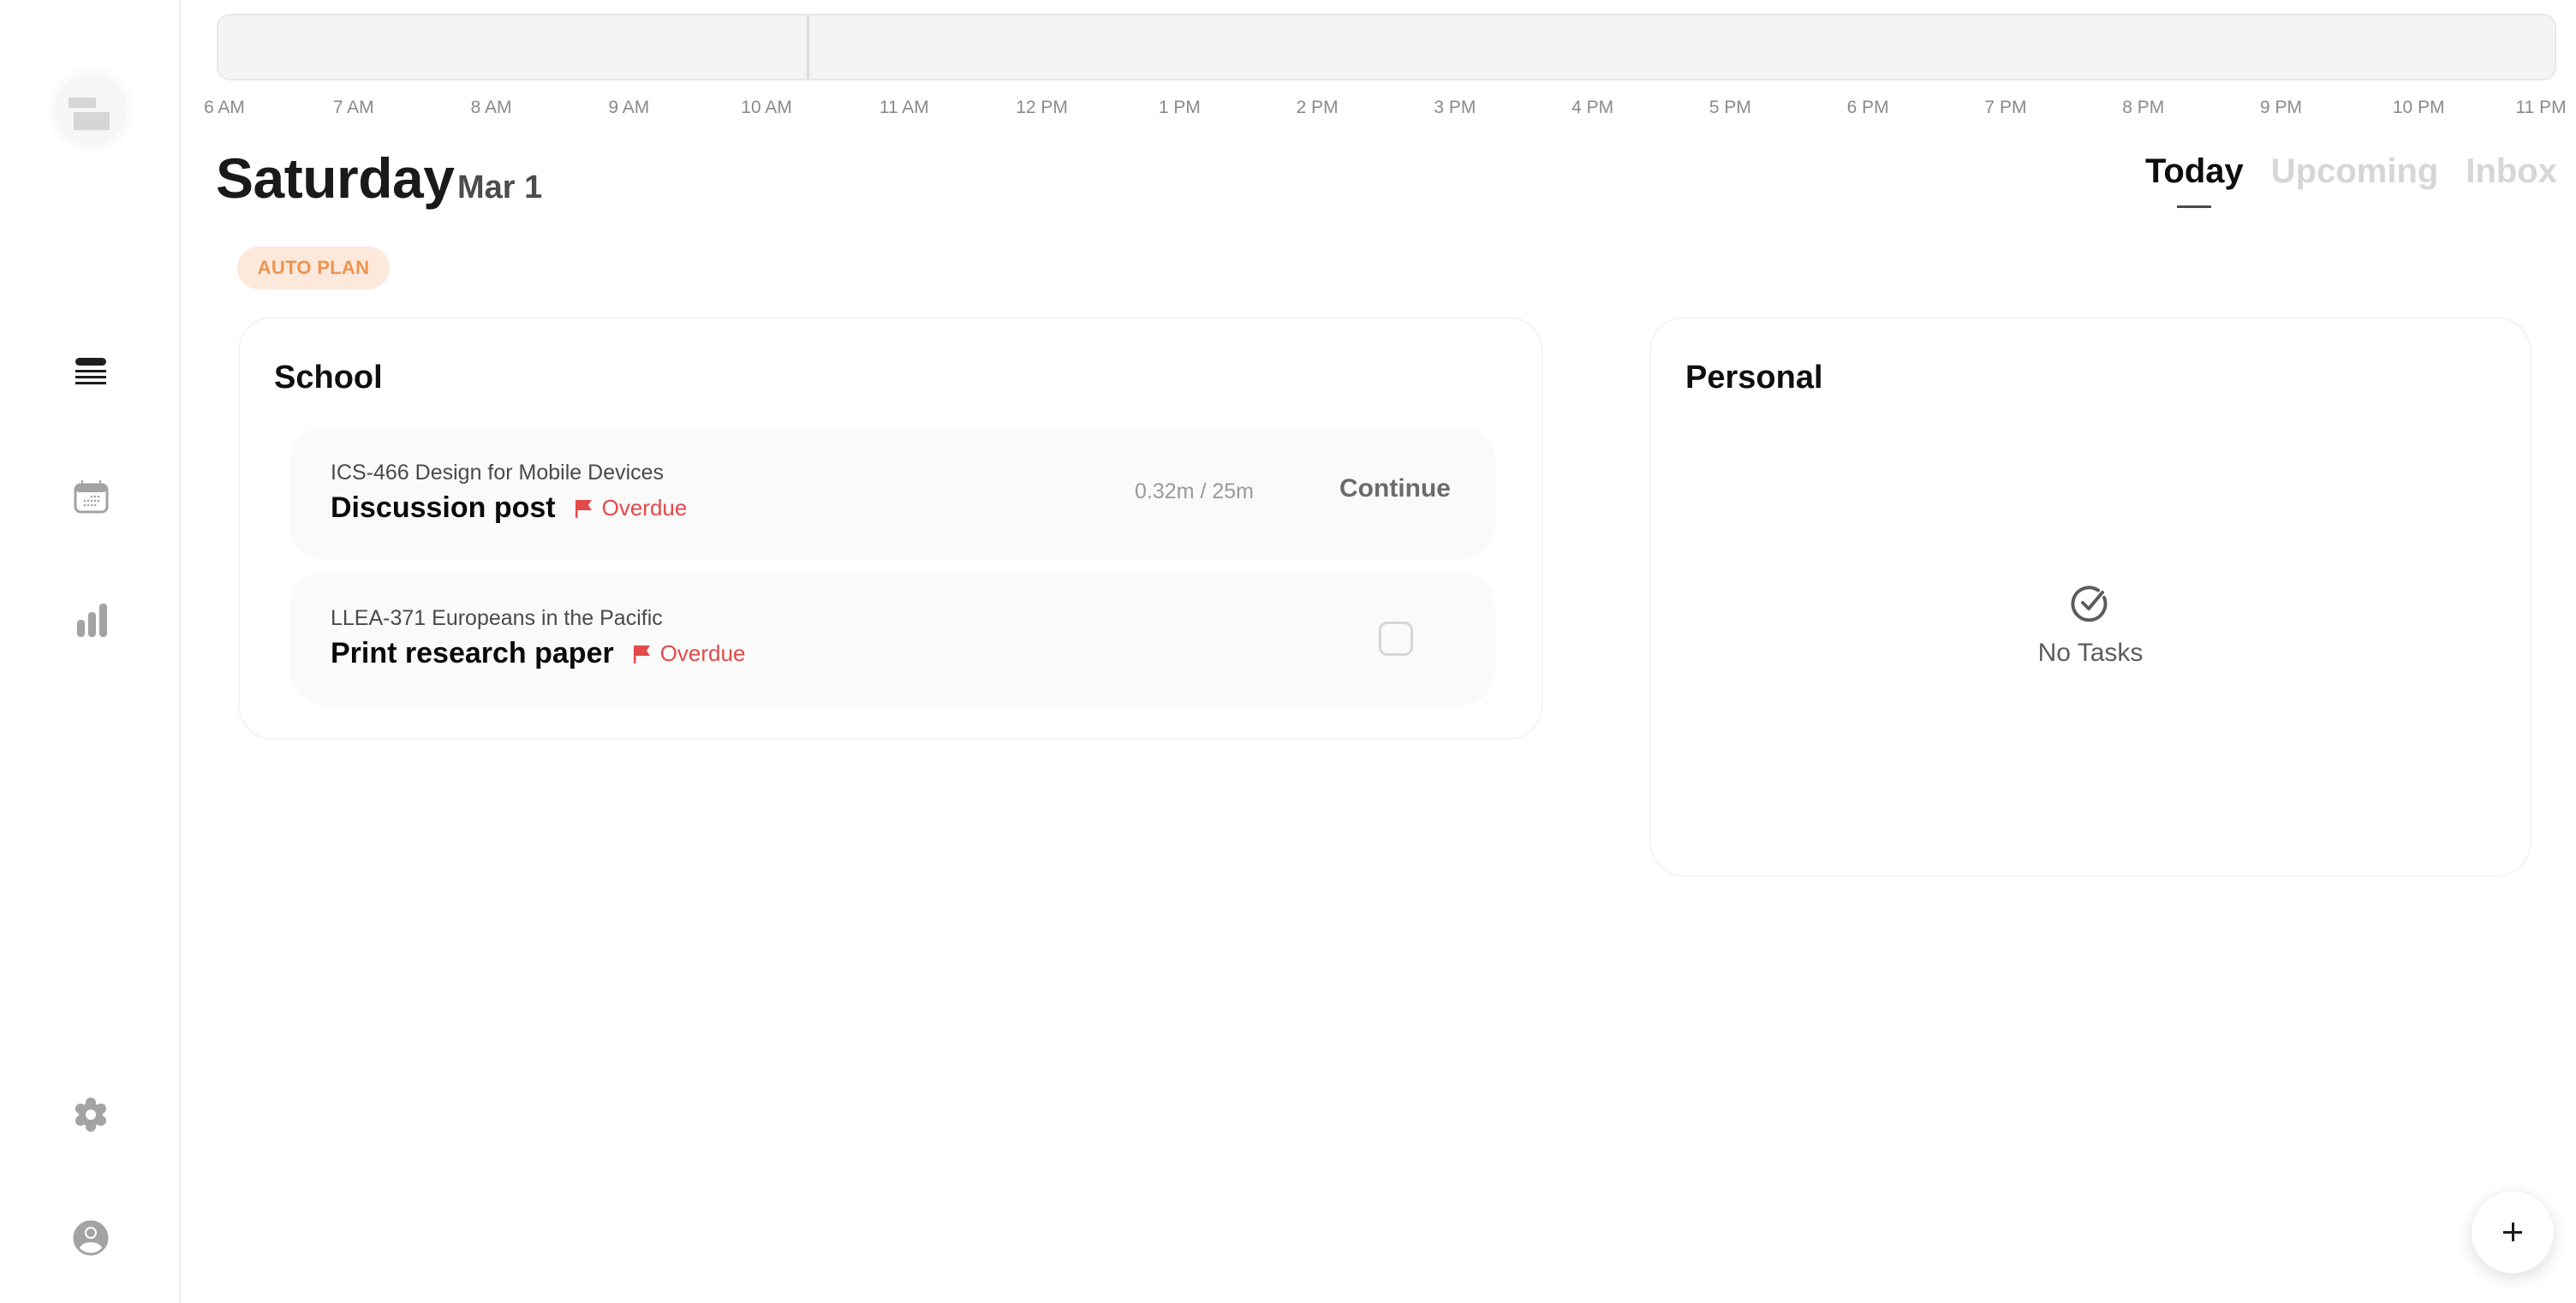  Describe the element at coordinates (1868, 107) in the screenshot. I see `timeline-hour-label: 6 PM` at that location.